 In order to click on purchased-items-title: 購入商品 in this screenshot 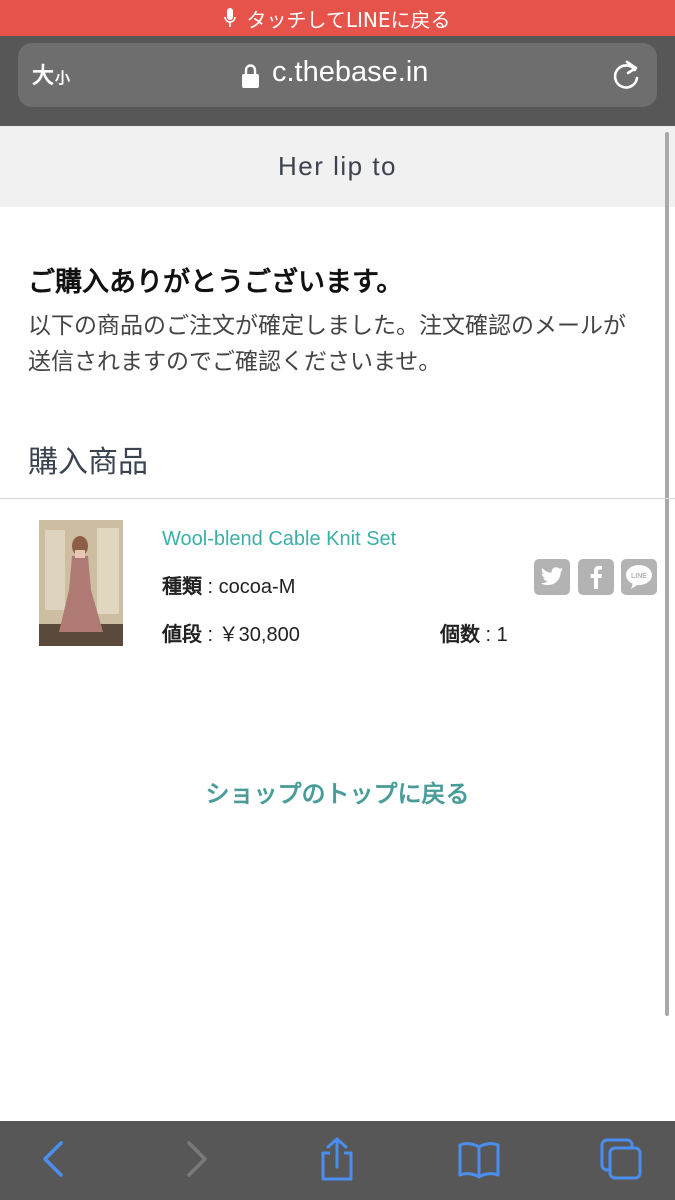, I will do `click(88, 462)`.